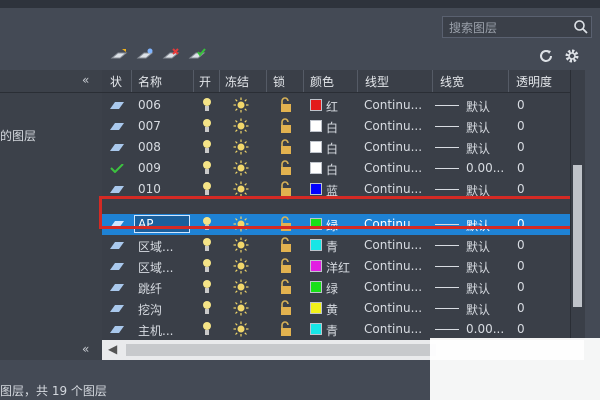 The width and height of the screenshot is (600, 400). I want to click on collapse-icon: «, so click(85, 80).